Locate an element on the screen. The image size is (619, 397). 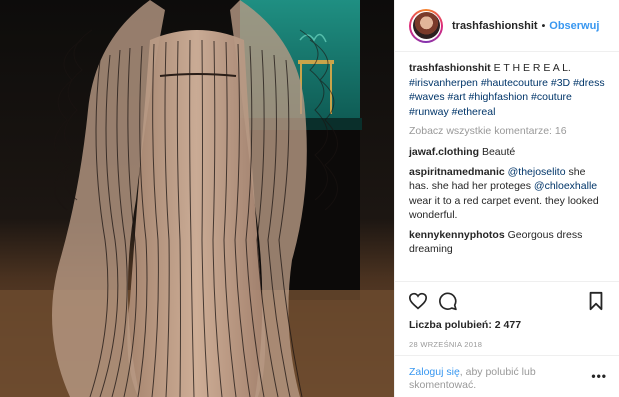
bookmark-icon is located at coordinates (596, 301).